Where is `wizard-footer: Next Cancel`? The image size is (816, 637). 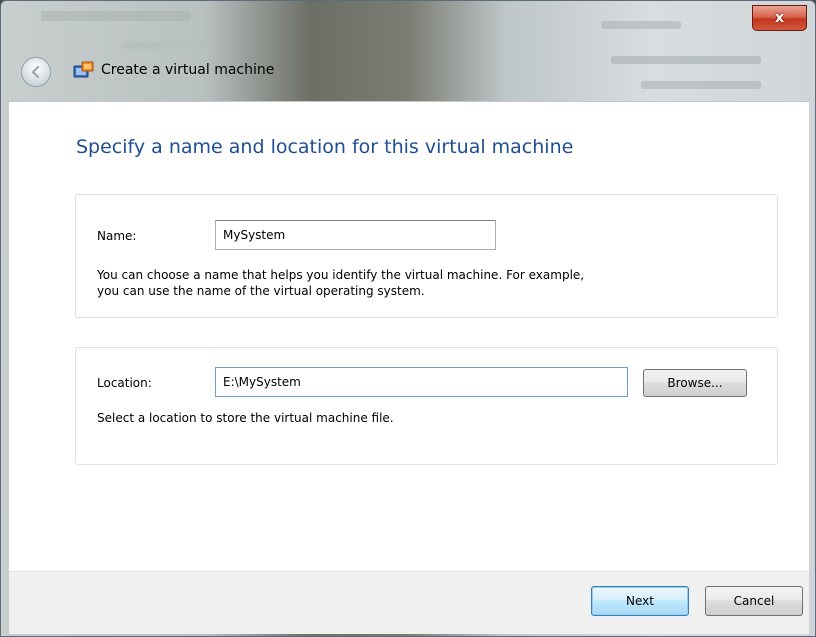
wizard-footer: Next Cancel is located at coordinates (409, 602).